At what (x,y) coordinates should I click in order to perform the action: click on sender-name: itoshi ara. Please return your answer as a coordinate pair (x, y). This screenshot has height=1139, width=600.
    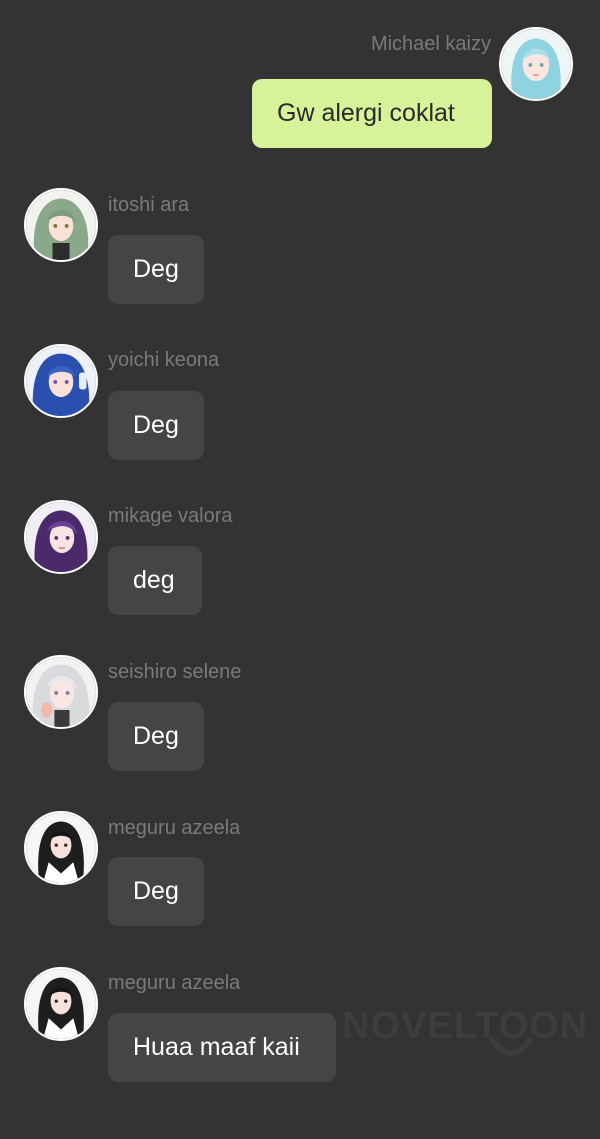
    Looking at the image, I should click on (149, 205).